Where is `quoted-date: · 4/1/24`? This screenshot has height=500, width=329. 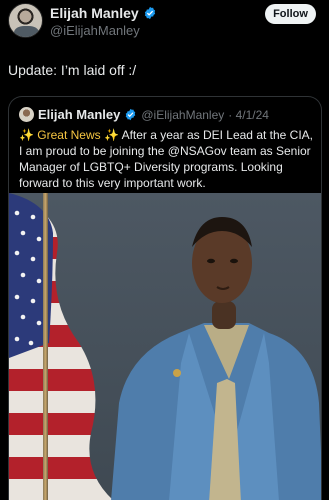
quoted-date: · 4/1/24 is located at coordinates (248, 115).